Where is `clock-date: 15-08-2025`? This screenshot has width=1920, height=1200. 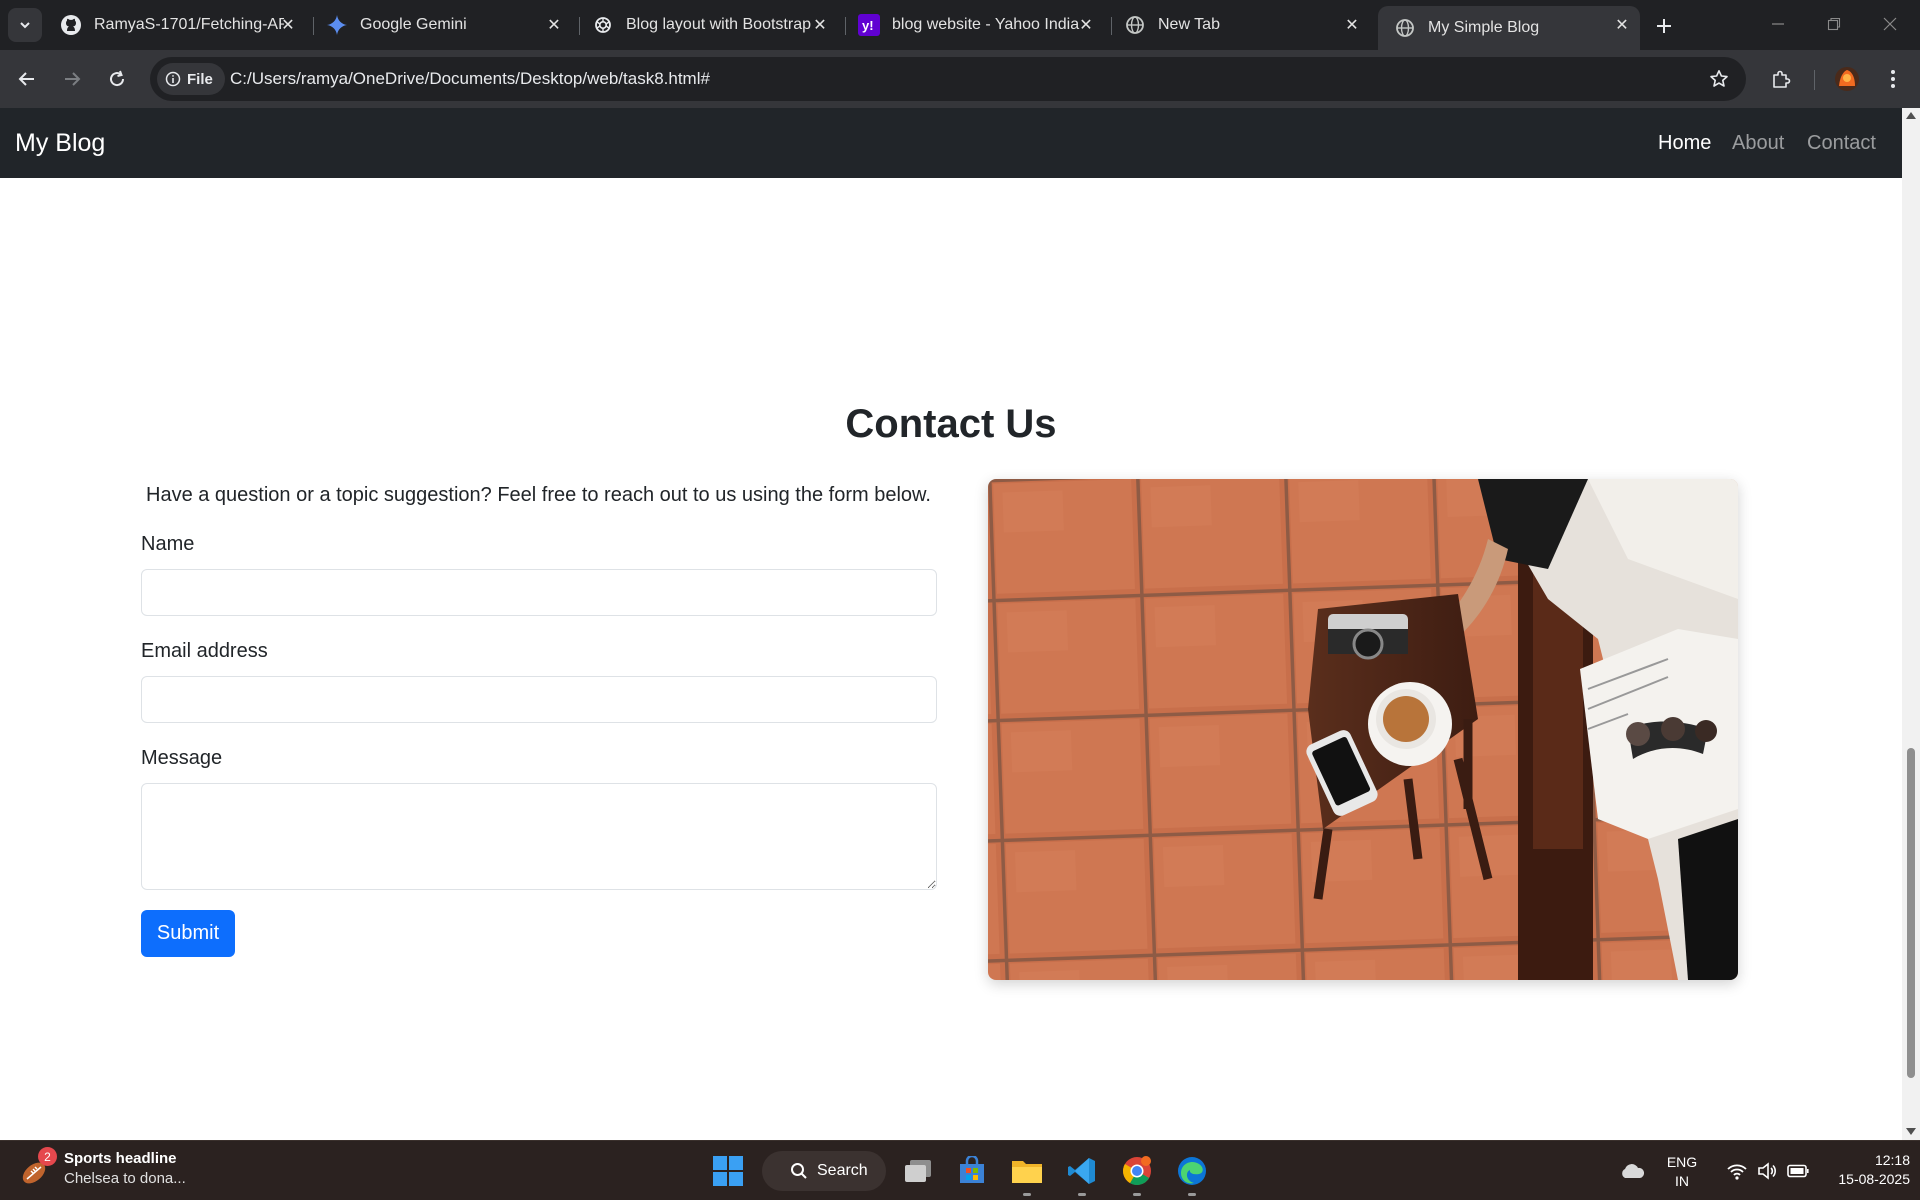 clock-date: 15-08-2025 is located at coordinates (1874, 1179).